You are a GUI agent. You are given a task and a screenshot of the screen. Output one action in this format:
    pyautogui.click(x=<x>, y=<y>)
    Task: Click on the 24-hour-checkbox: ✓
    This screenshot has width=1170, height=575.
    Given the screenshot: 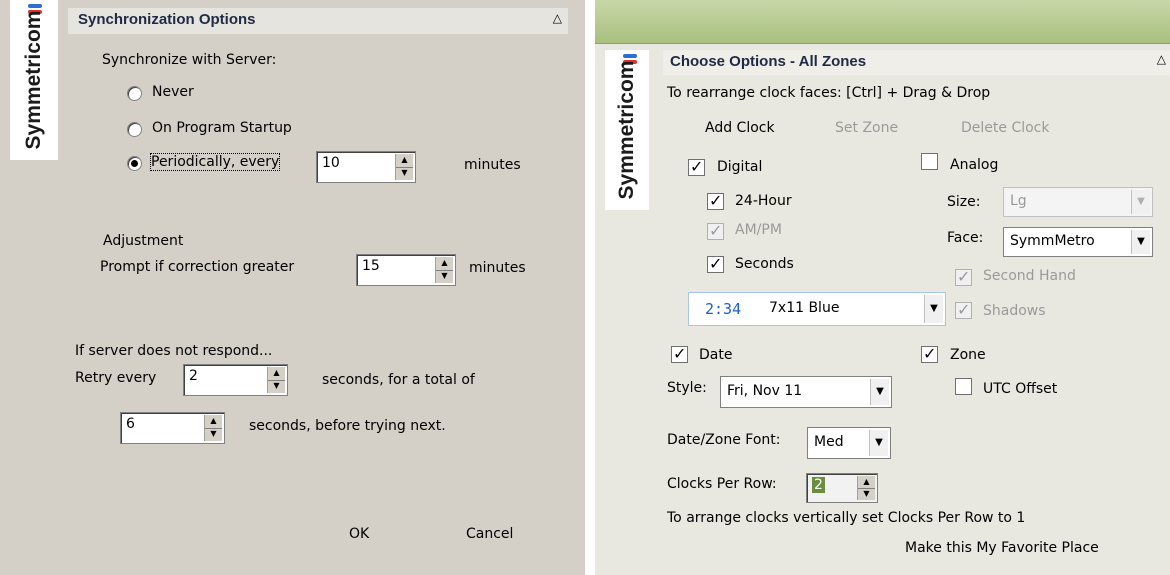 What is the action you would take?
    pyautogui.click(x=715, y=200)
    